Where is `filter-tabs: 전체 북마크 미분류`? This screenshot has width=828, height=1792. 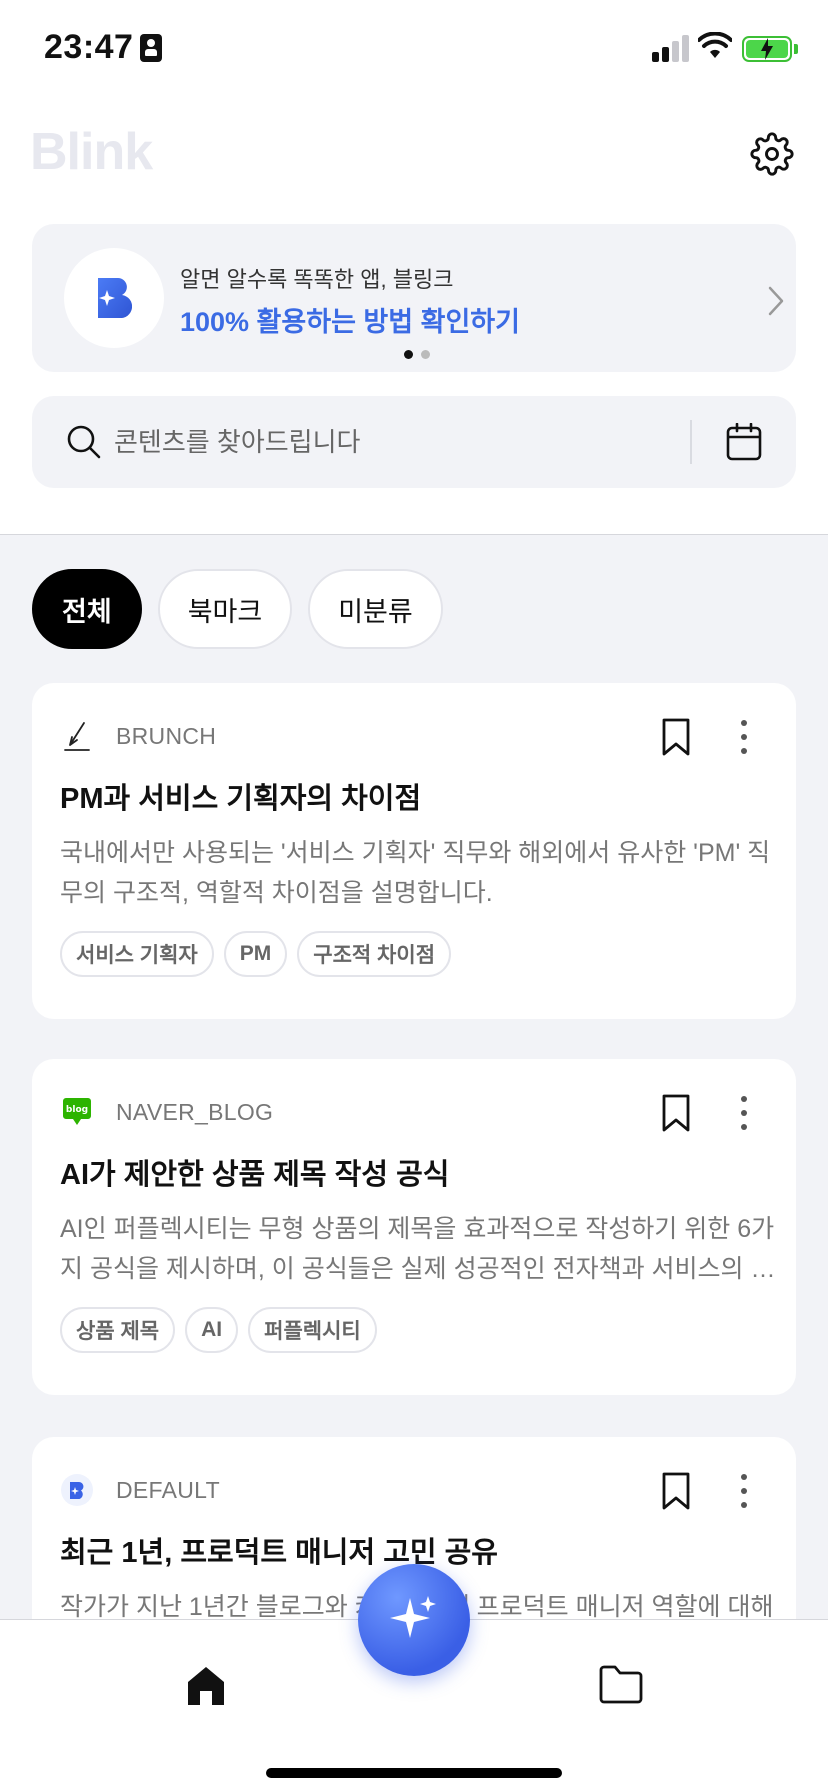
filter-tabs: 전체 북마크 미분류 is located at coordinates (237, 609).